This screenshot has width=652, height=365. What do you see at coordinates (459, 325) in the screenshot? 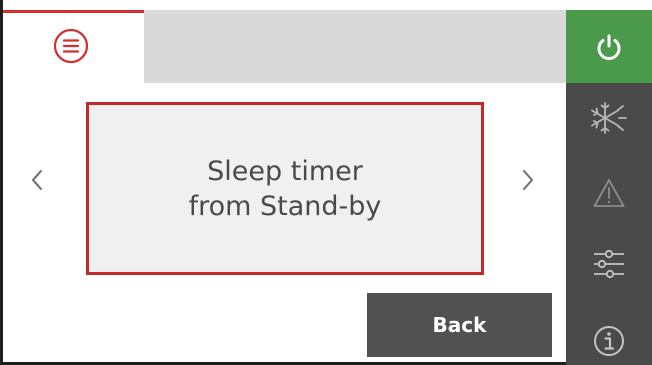
I see `back-button: Back` at bounding box center [459, 325].